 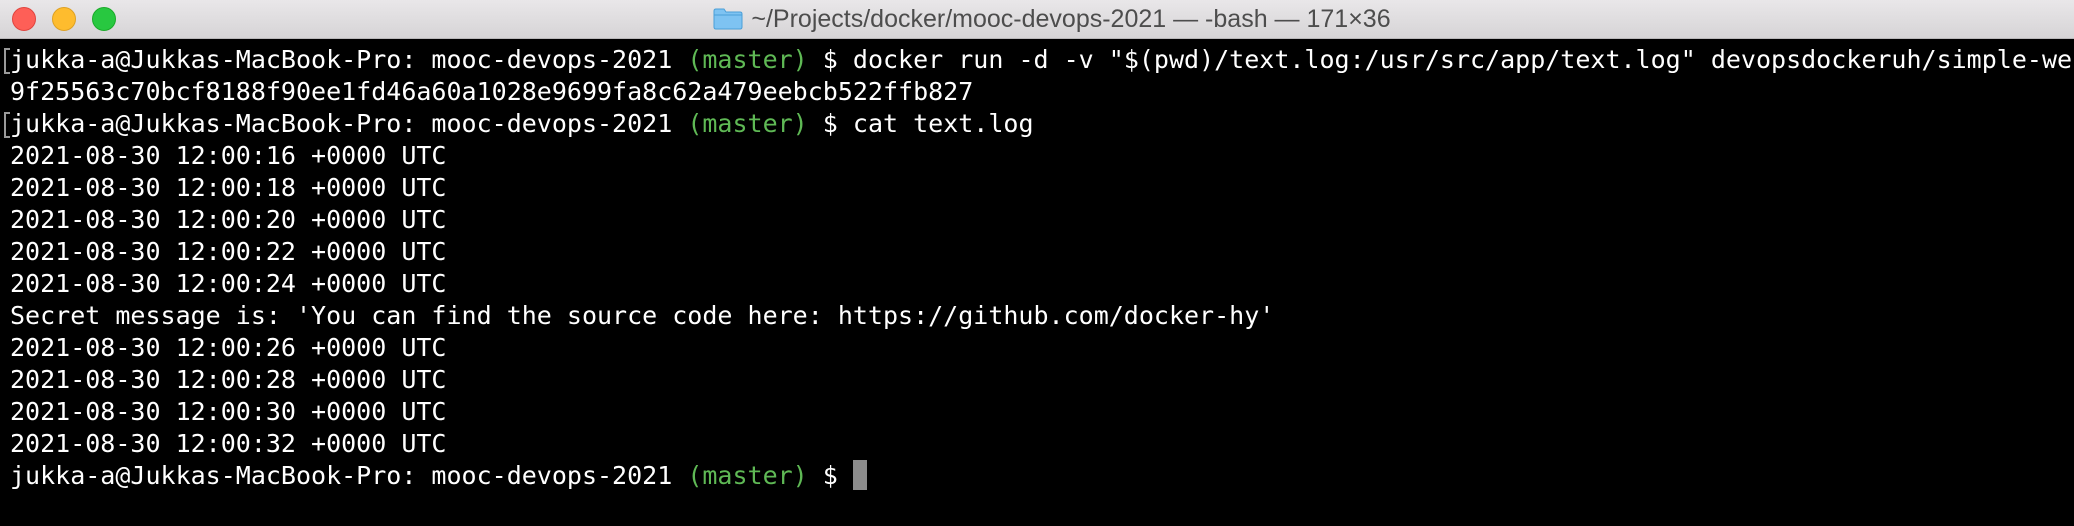 What do you see at coordinates (228, 443) in the screenshot?
I see `log-line: 2021-08-30 12:00:32 +0000 UTC` at bounding box center [228, 443].